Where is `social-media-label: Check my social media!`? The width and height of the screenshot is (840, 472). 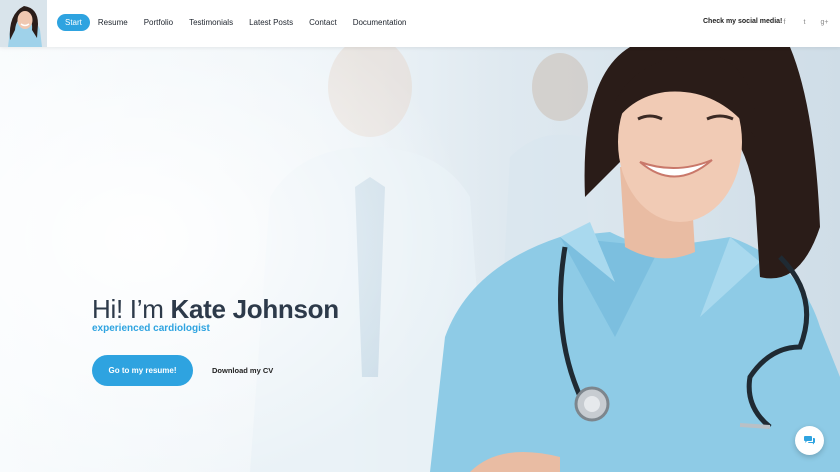 social-media-label: Check my social media! is located at coordinates (743, 21).